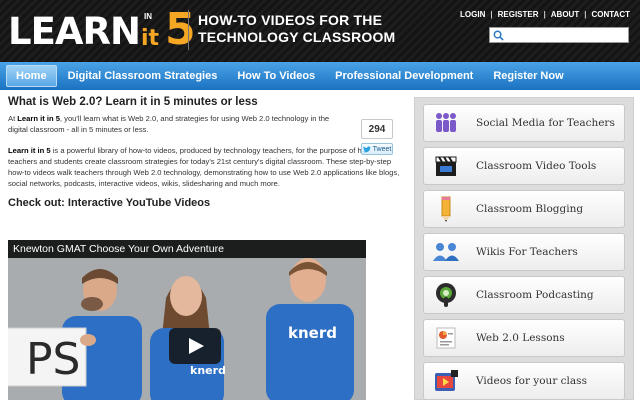 The image size is (640, 400). What do you see at coordinates (404, 76) in the screenshot?
I see `nav-professional-development: Professional Development` at bounding box center [404, 76].